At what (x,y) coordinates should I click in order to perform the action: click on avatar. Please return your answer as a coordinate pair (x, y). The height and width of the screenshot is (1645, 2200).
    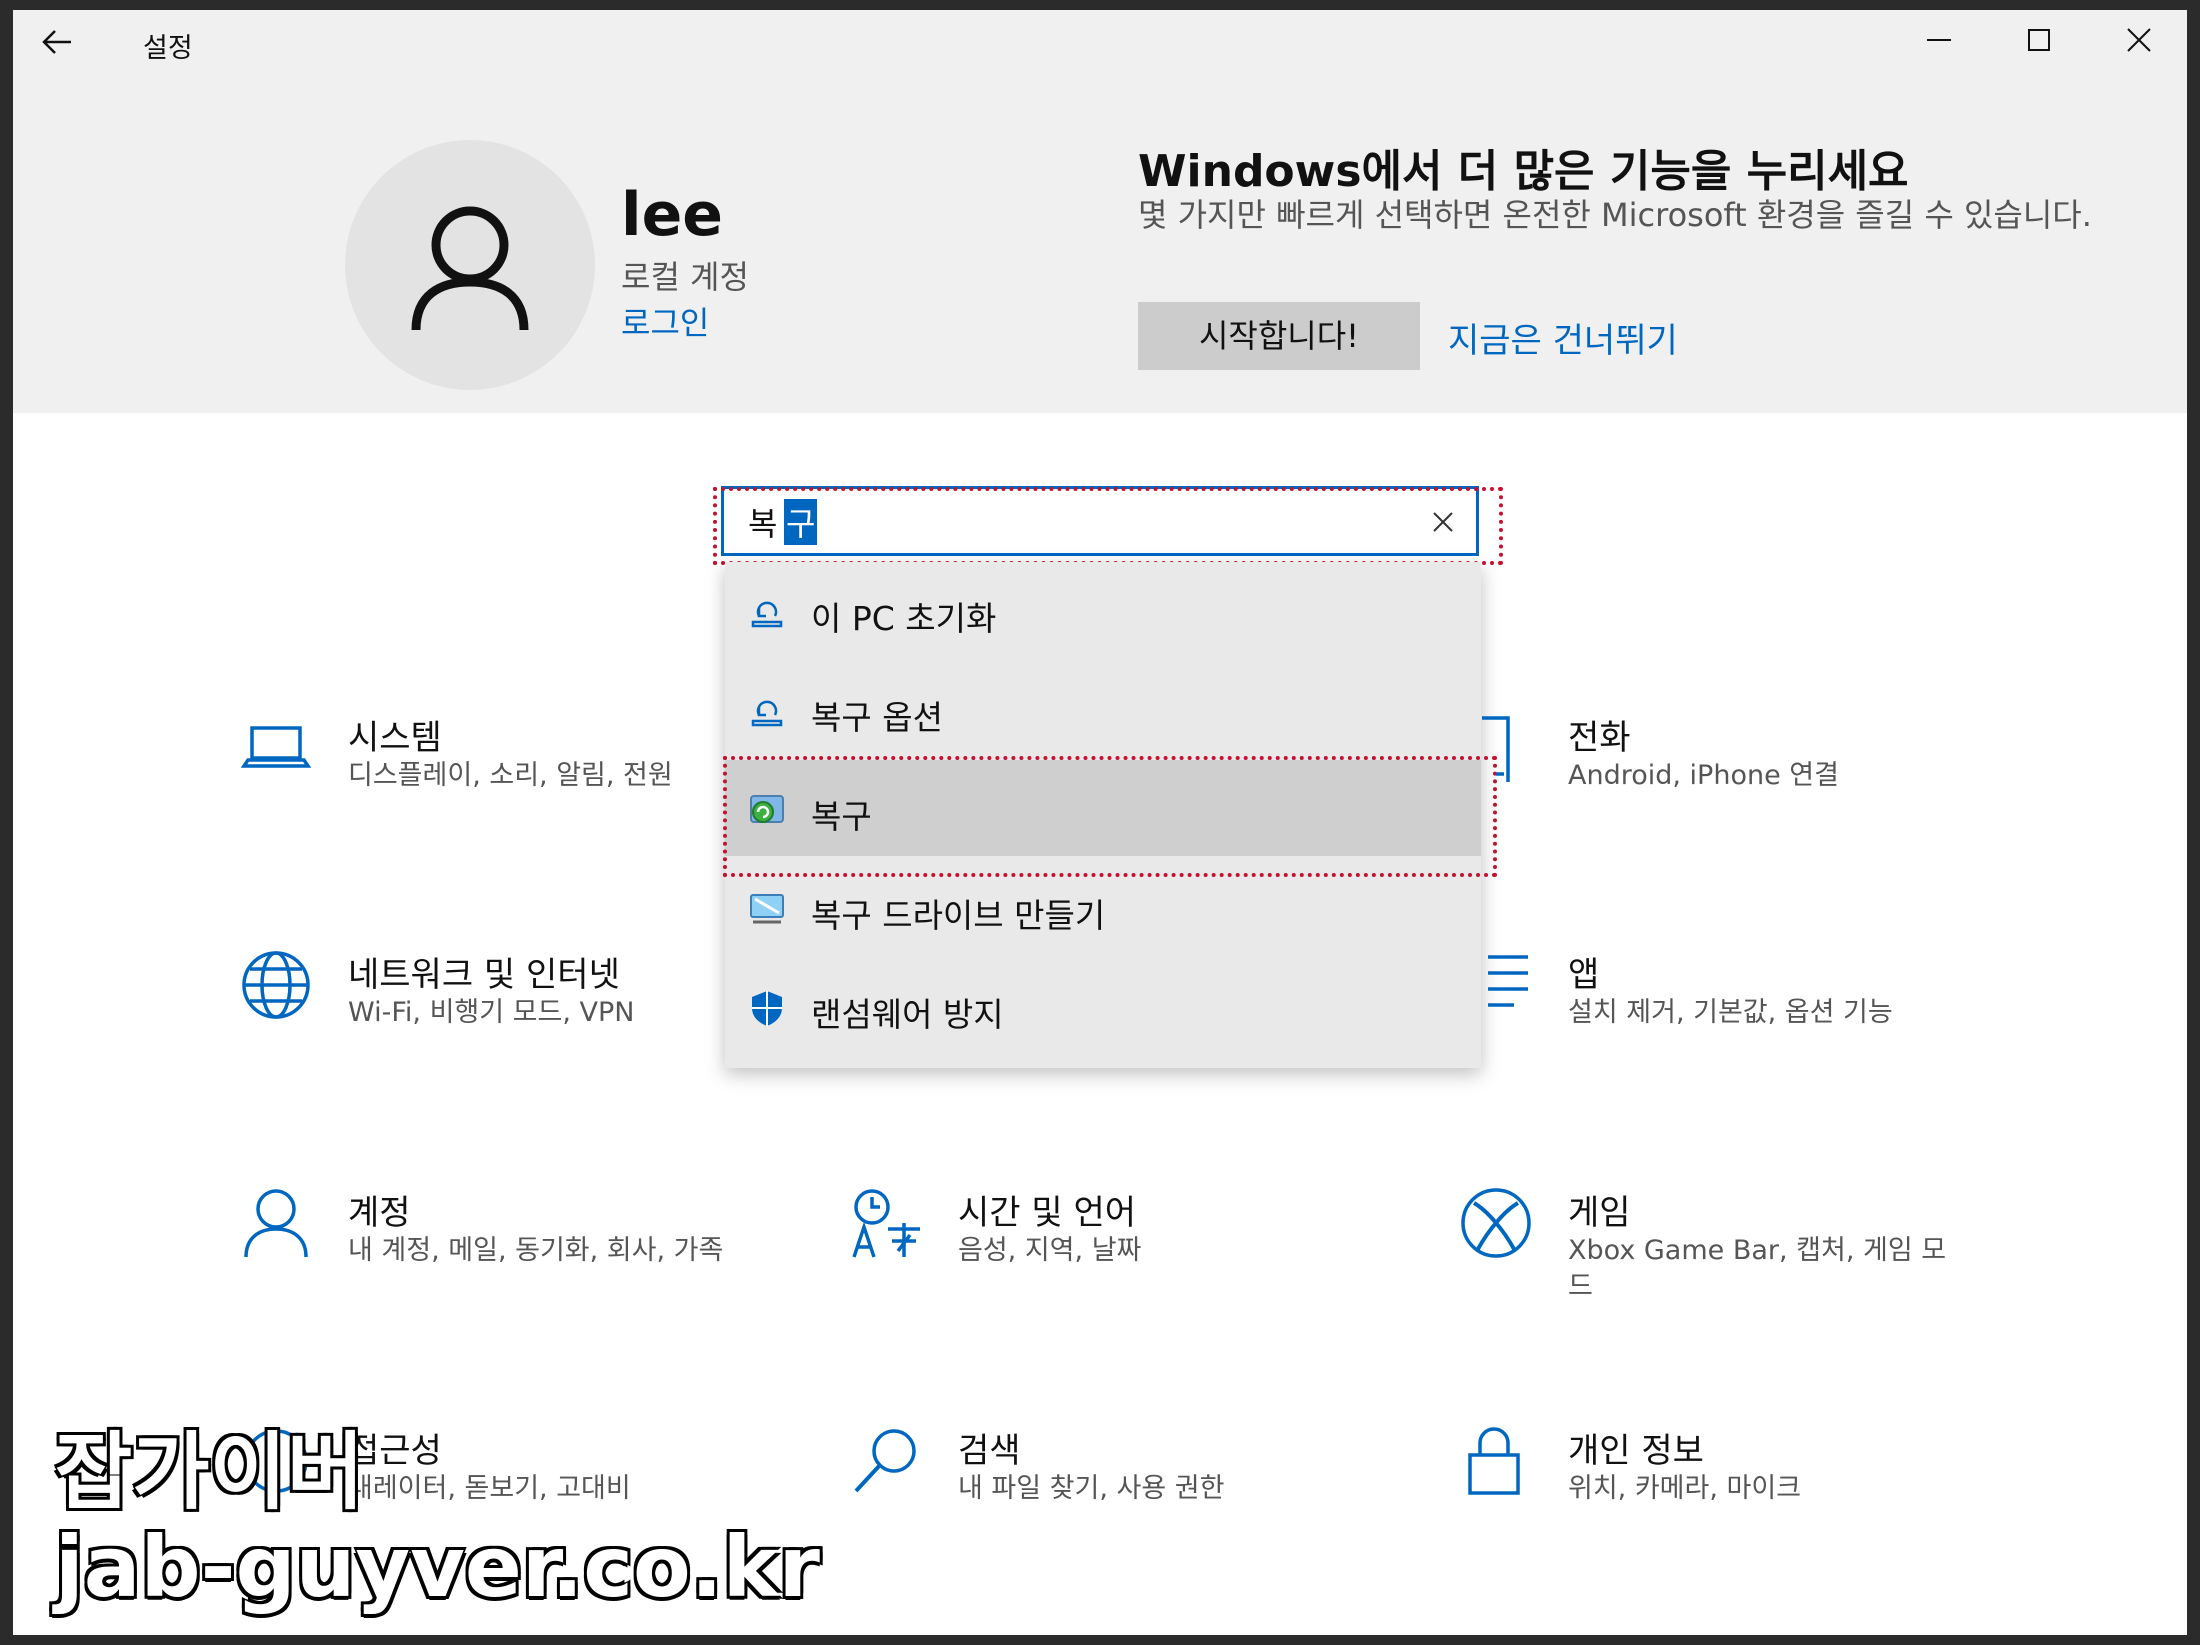
    Looking at the image, I should click on (470, 265).